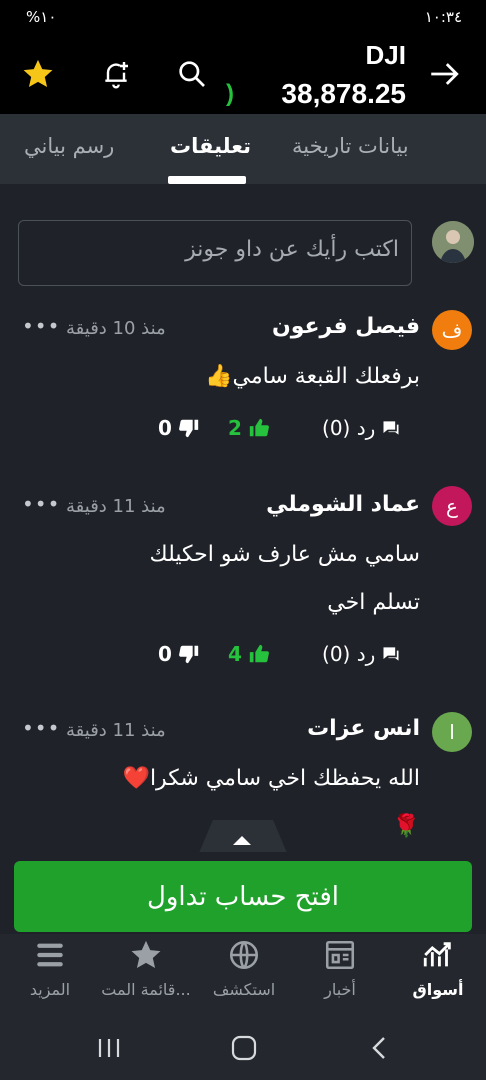 This screenshot has width=486, height=1080. Describe the element at coordinates (69, 146) in the screenshot. I see `tab-chart: رسم بياني` at that location.